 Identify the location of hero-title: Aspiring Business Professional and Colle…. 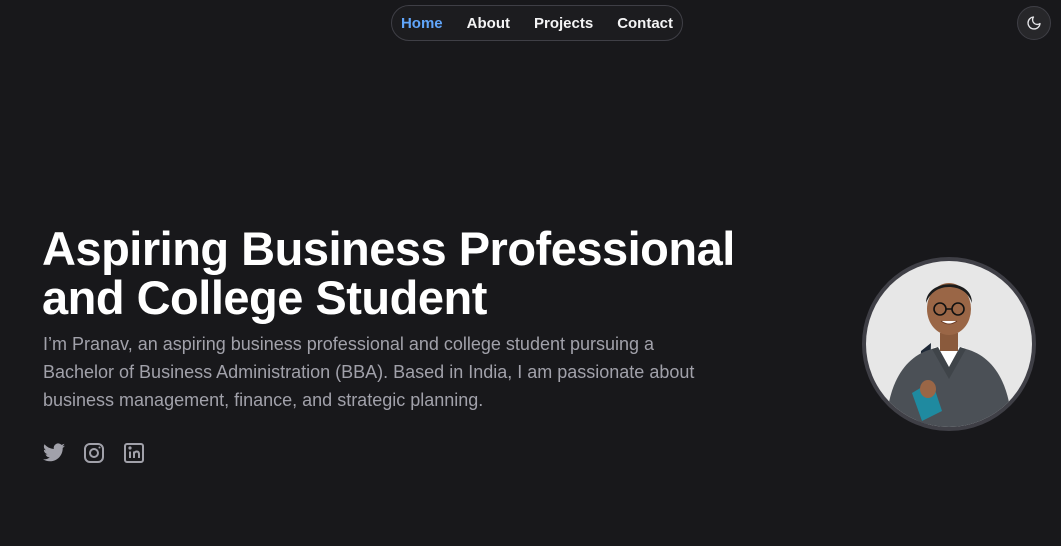
(422, 273).